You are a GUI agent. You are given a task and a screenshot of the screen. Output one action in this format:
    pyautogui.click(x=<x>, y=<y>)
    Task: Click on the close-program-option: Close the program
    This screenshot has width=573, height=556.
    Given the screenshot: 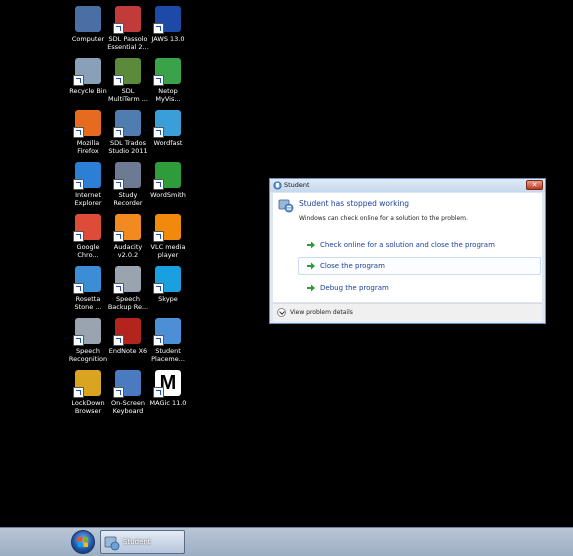 What is the action you would take?
    pyautogui.click(x=419, y=266)
    